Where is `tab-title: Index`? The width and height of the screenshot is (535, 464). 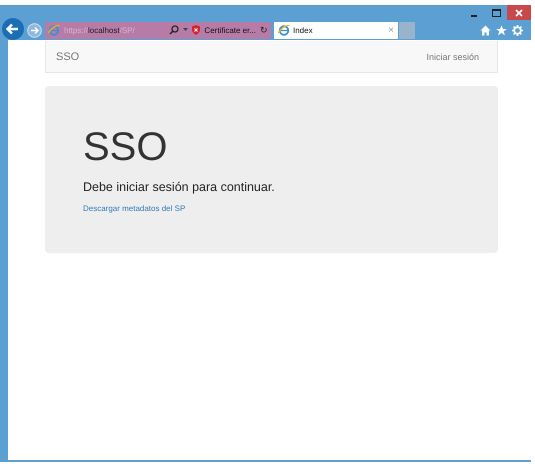
tab-title: Index is located at coordinates (303, 30).